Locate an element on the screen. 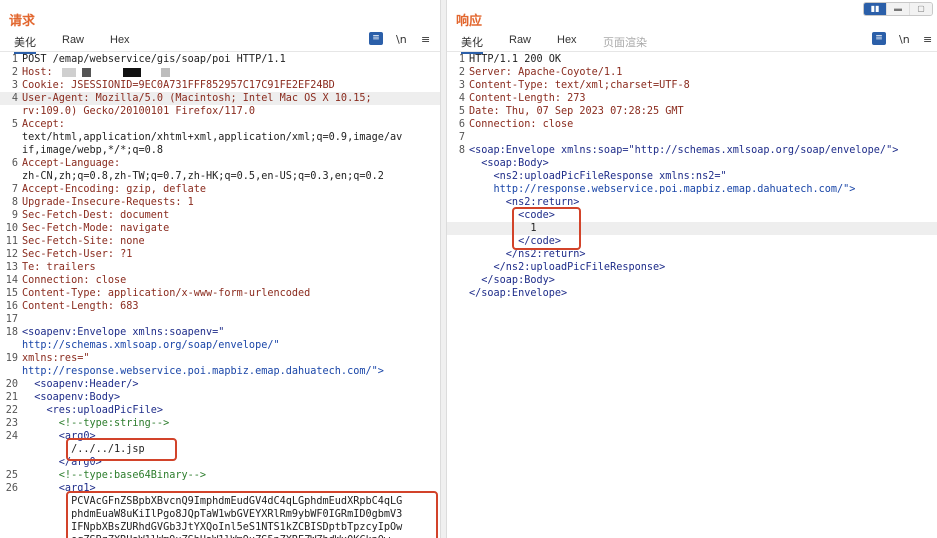 This screenshot has height=538, width=937. line-number: 8 is located at coordinates (14, 202).